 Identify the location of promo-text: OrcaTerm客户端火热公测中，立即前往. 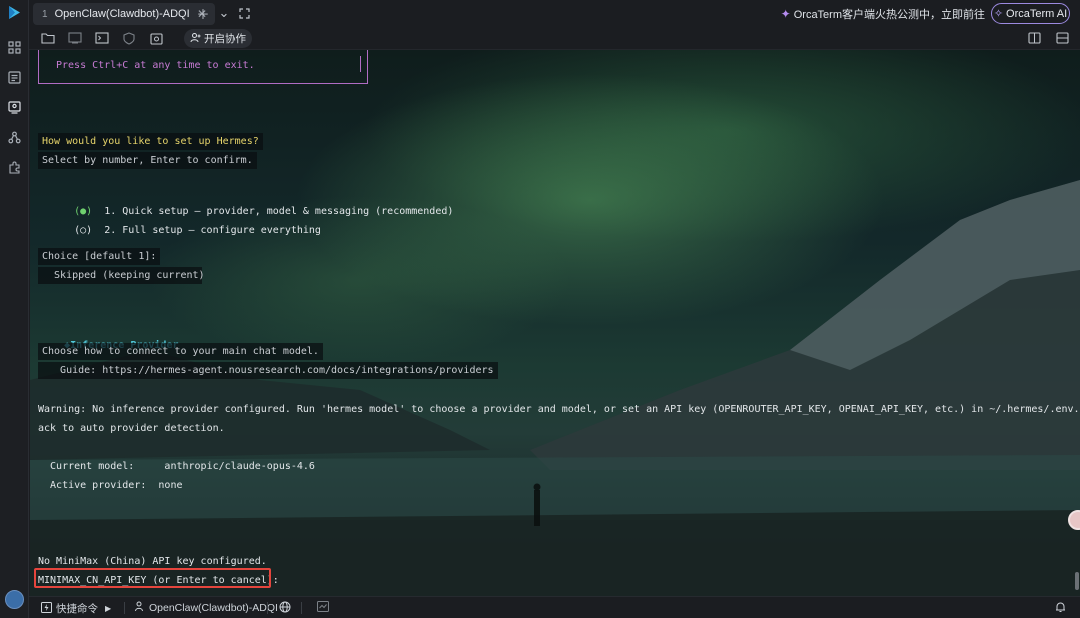
(889, 15).